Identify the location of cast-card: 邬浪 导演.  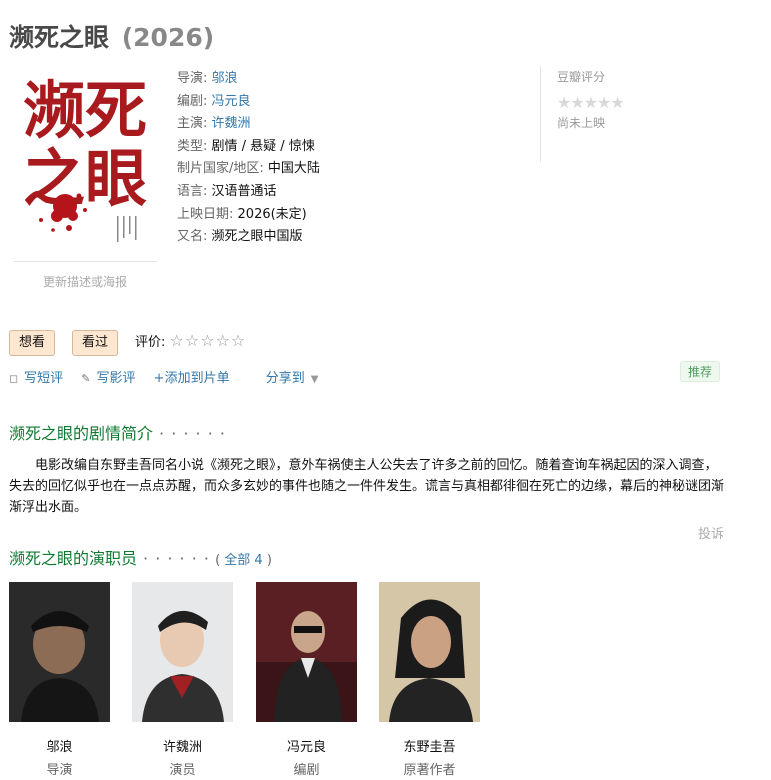
(59, 680).